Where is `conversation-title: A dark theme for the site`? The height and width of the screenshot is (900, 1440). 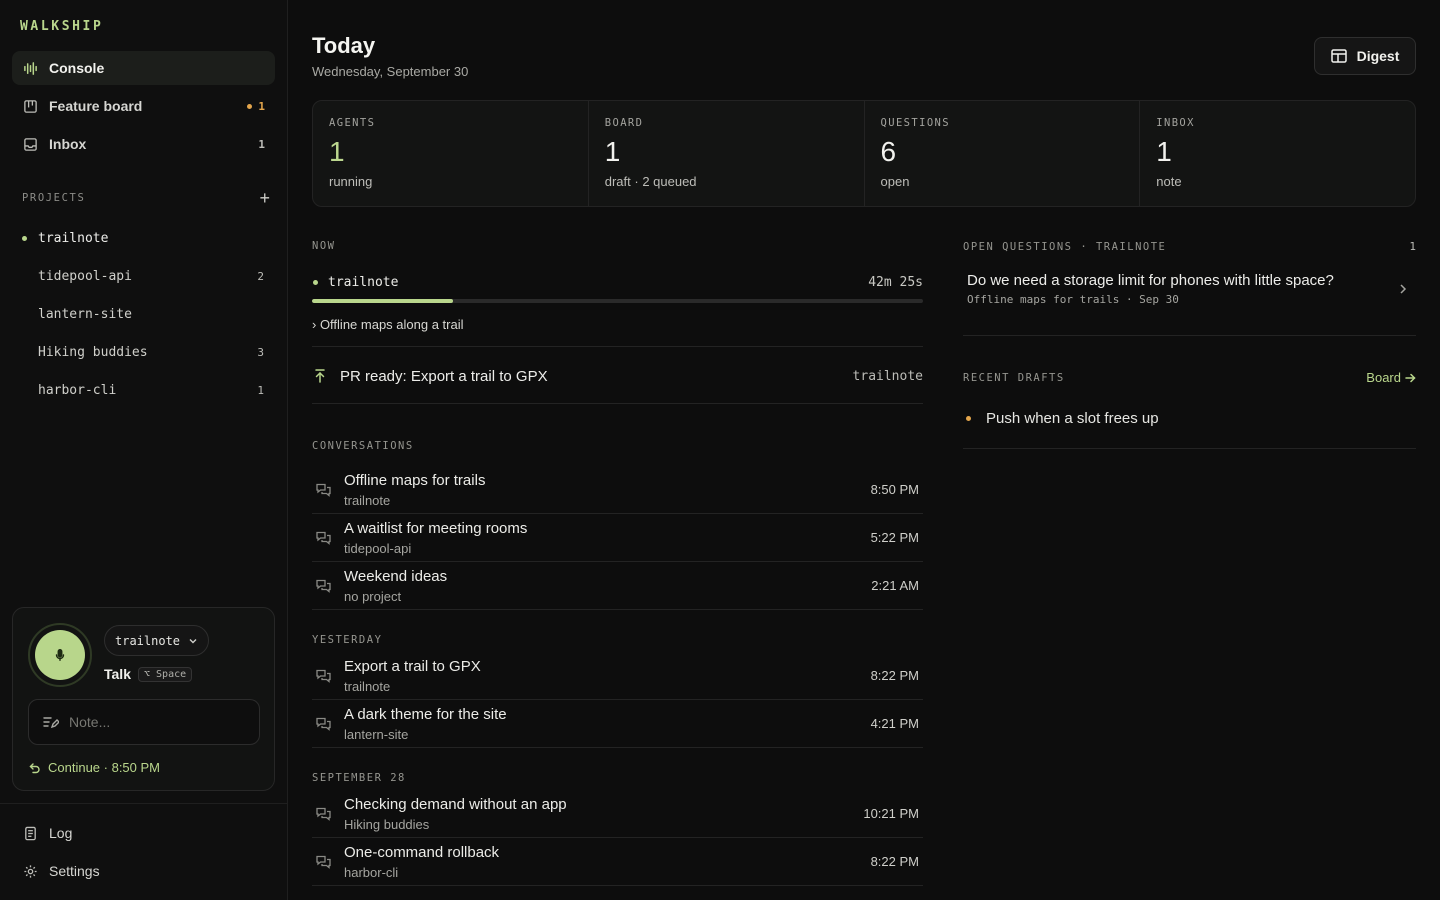 conversation-title: A dark theme for the site is located at coordinates (425, 714).